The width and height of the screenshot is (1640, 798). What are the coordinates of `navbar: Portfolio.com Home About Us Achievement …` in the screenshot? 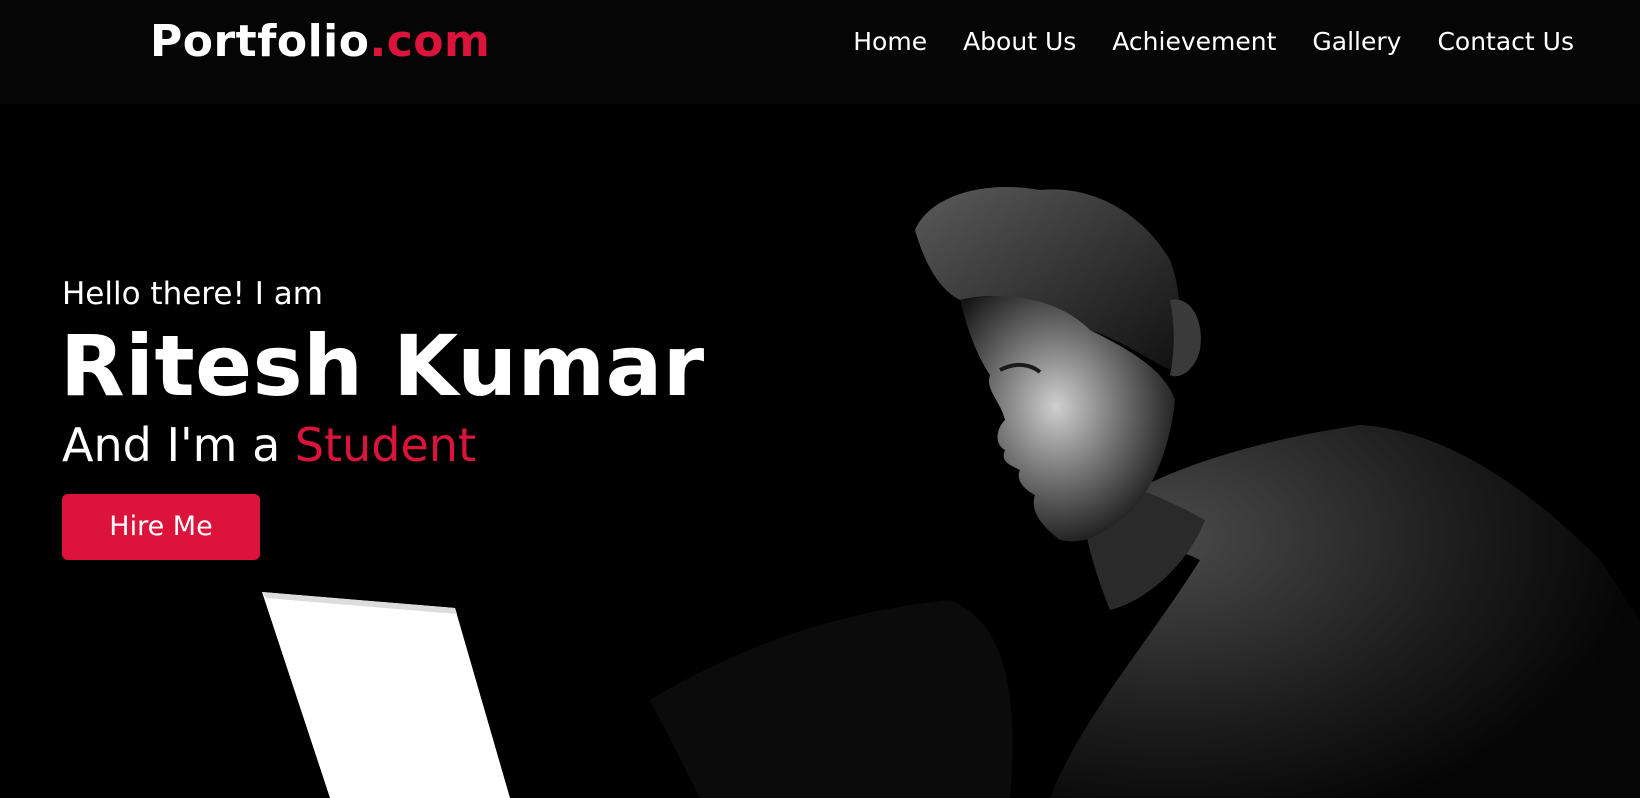 It's located at (820, 52).